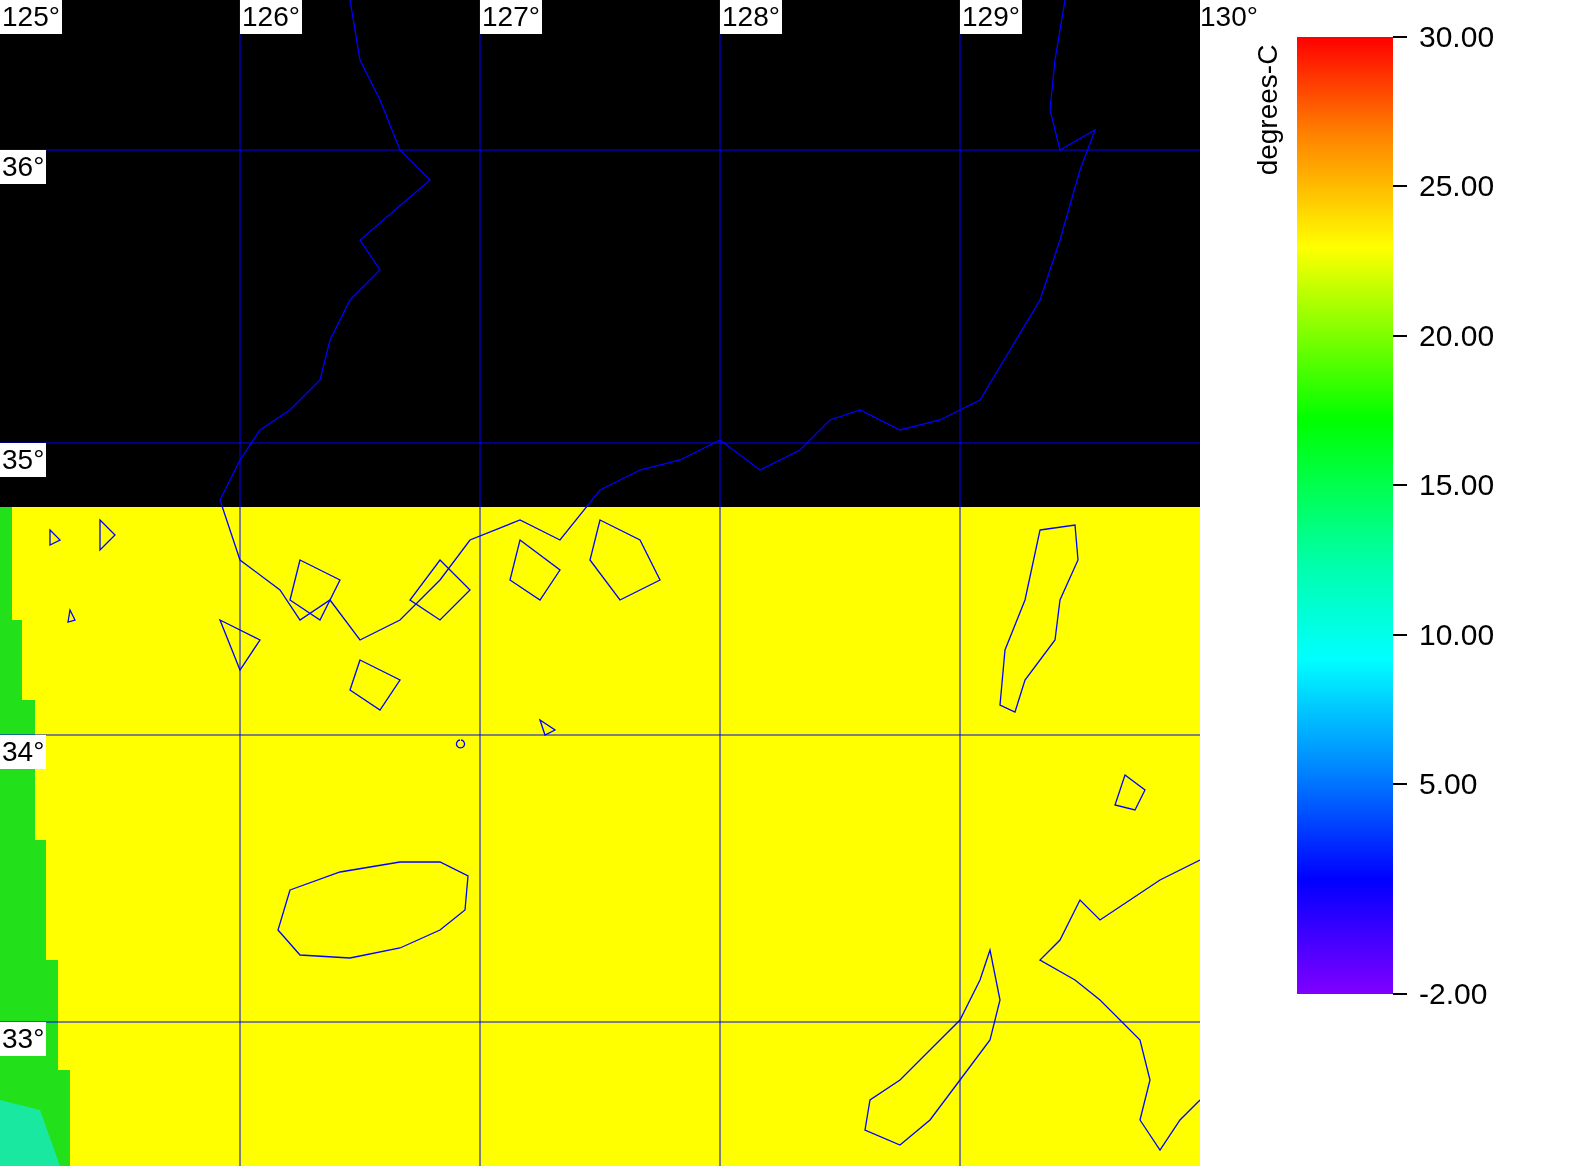  Describe the element at coordinates (991, 17) in the screenshot. I see `longitude-label: 129°` at that location.